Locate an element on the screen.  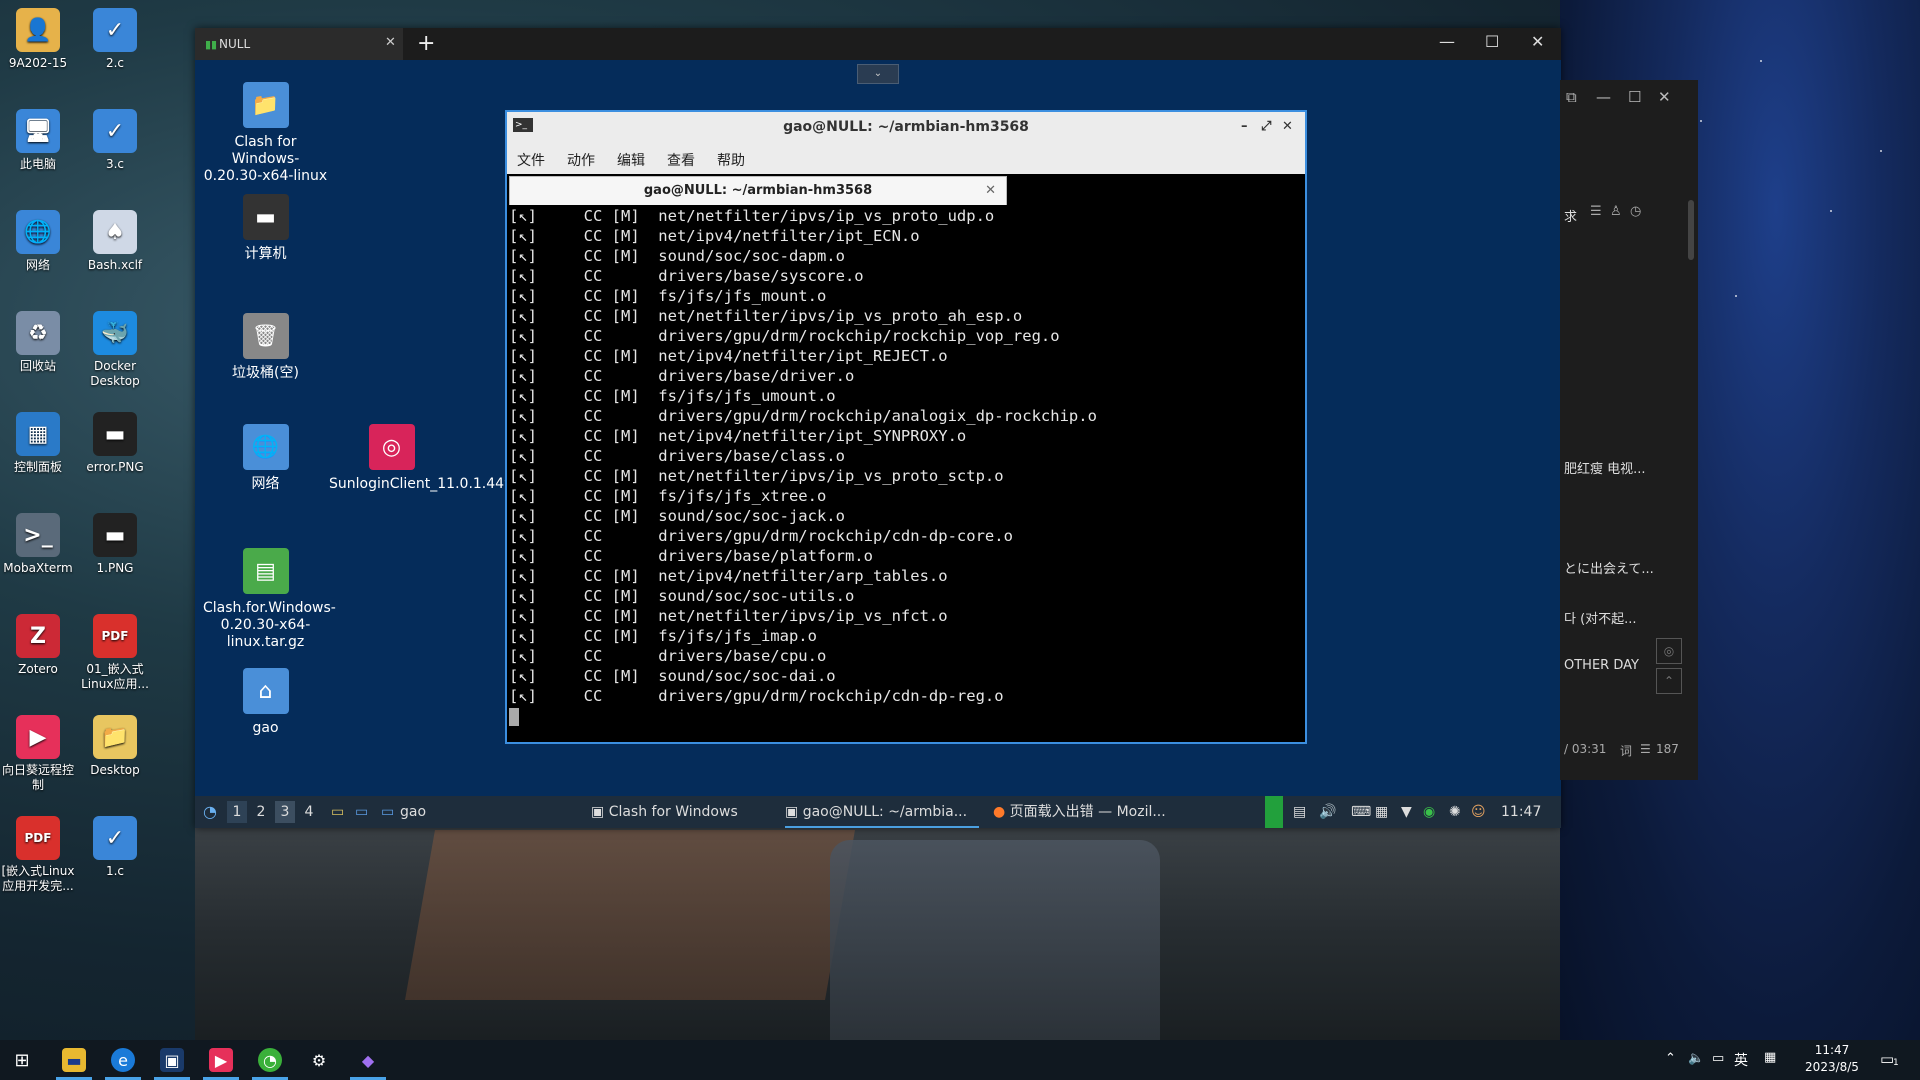
terminal-tab: gao@NULL: ~/armbian-hm3568 ✕ is located at coordinates (758, 190).